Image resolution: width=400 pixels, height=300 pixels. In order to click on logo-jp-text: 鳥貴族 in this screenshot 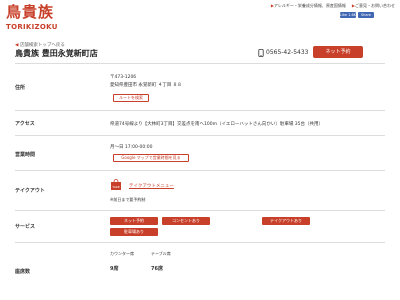, I will do `click(30, 12)`.